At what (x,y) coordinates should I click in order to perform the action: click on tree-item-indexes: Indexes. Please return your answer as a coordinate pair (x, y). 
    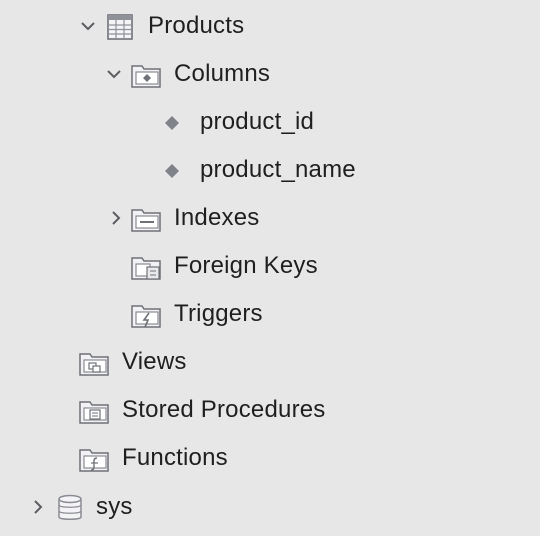
    Looking at the image, I should click on (270, 218).